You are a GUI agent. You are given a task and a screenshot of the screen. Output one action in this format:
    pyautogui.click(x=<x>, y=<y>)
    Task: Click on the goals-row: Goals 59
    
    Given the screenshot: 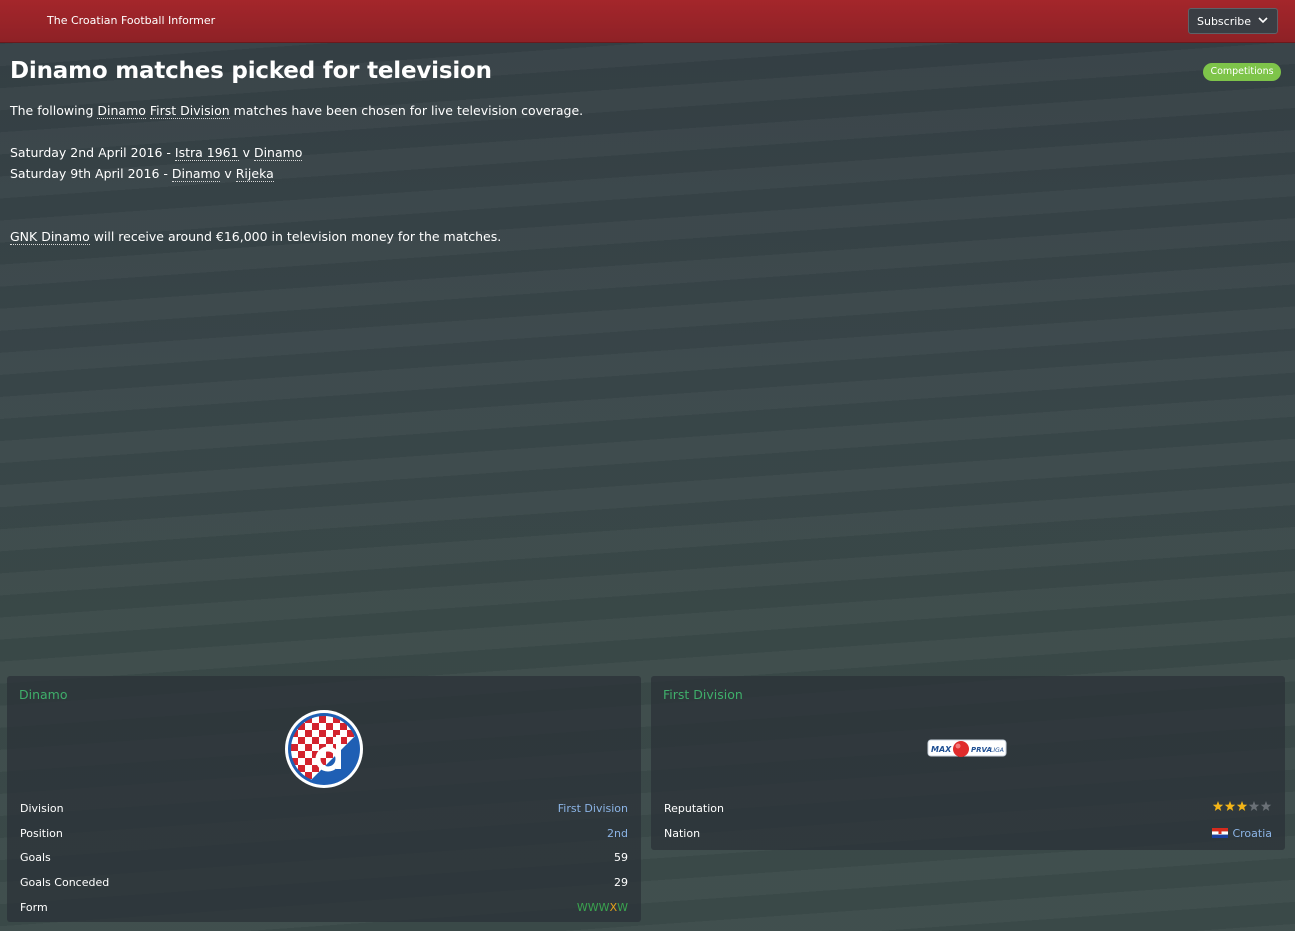 What is the action you would take?
    pyautogui.click(x=324, y=858)
    